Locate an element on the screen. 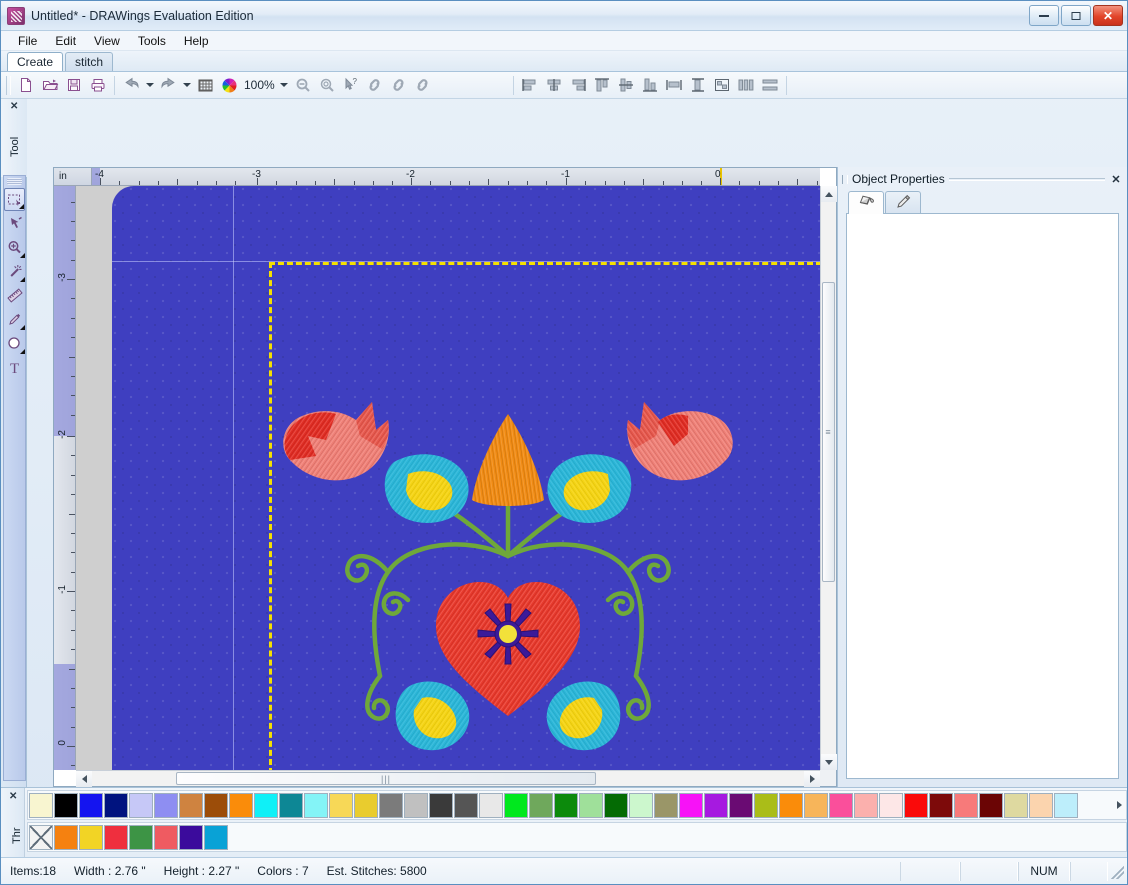  menu-view: View is located at coordinates (107, 41).